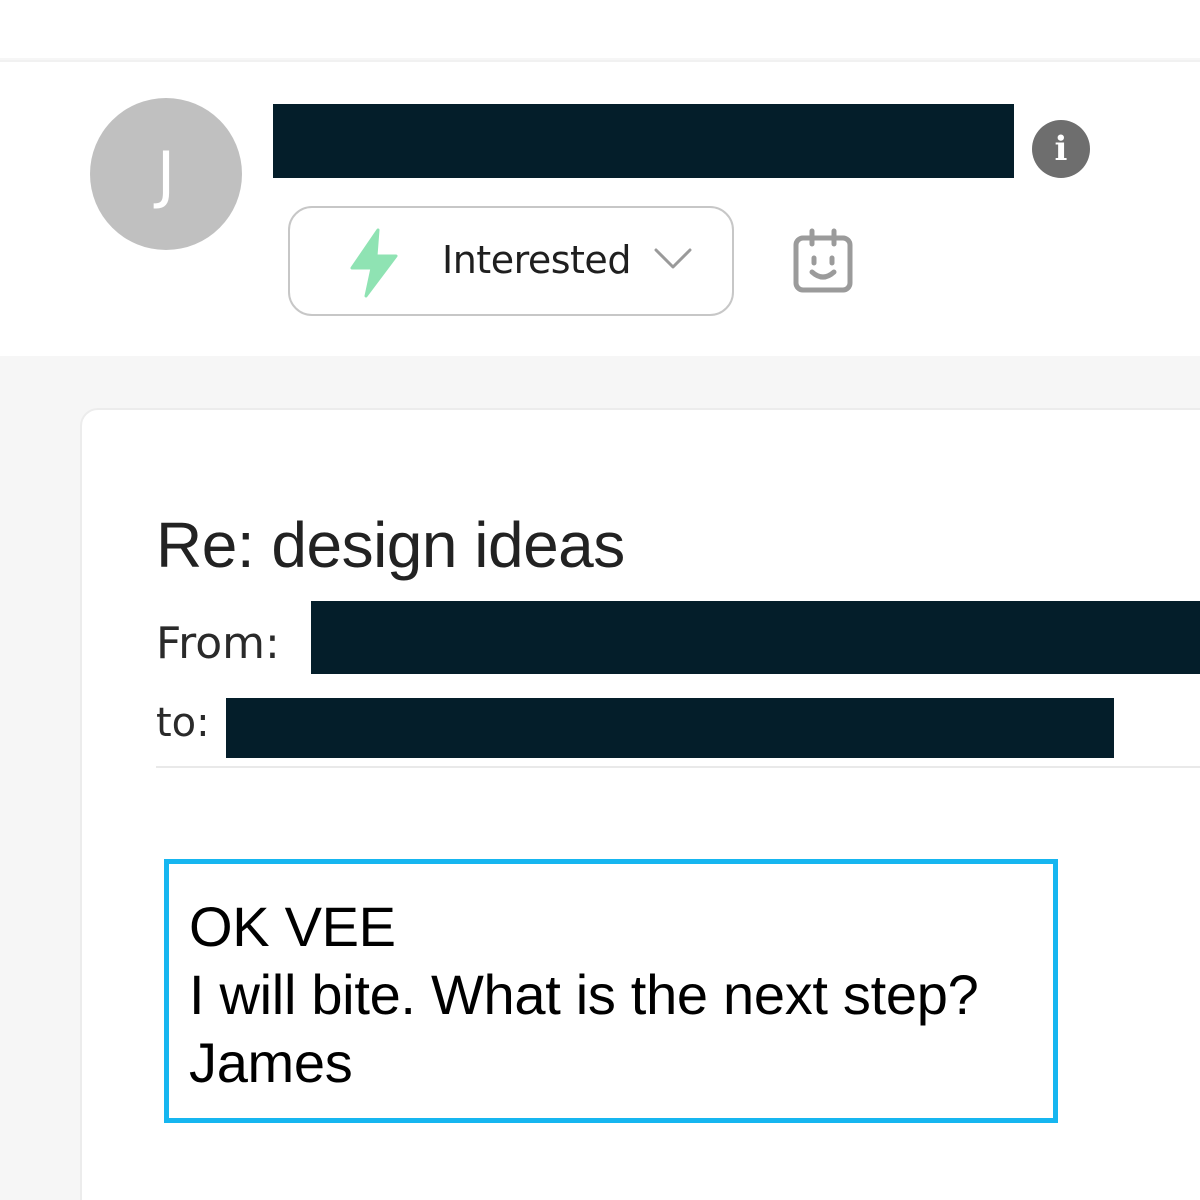 Image resolution: width=1200 pixels, height=1200 pixels. Describe the element at coordinates (584, 994) in the screenshot. I see `message-line: I will bite. What is the next step?` at that location.